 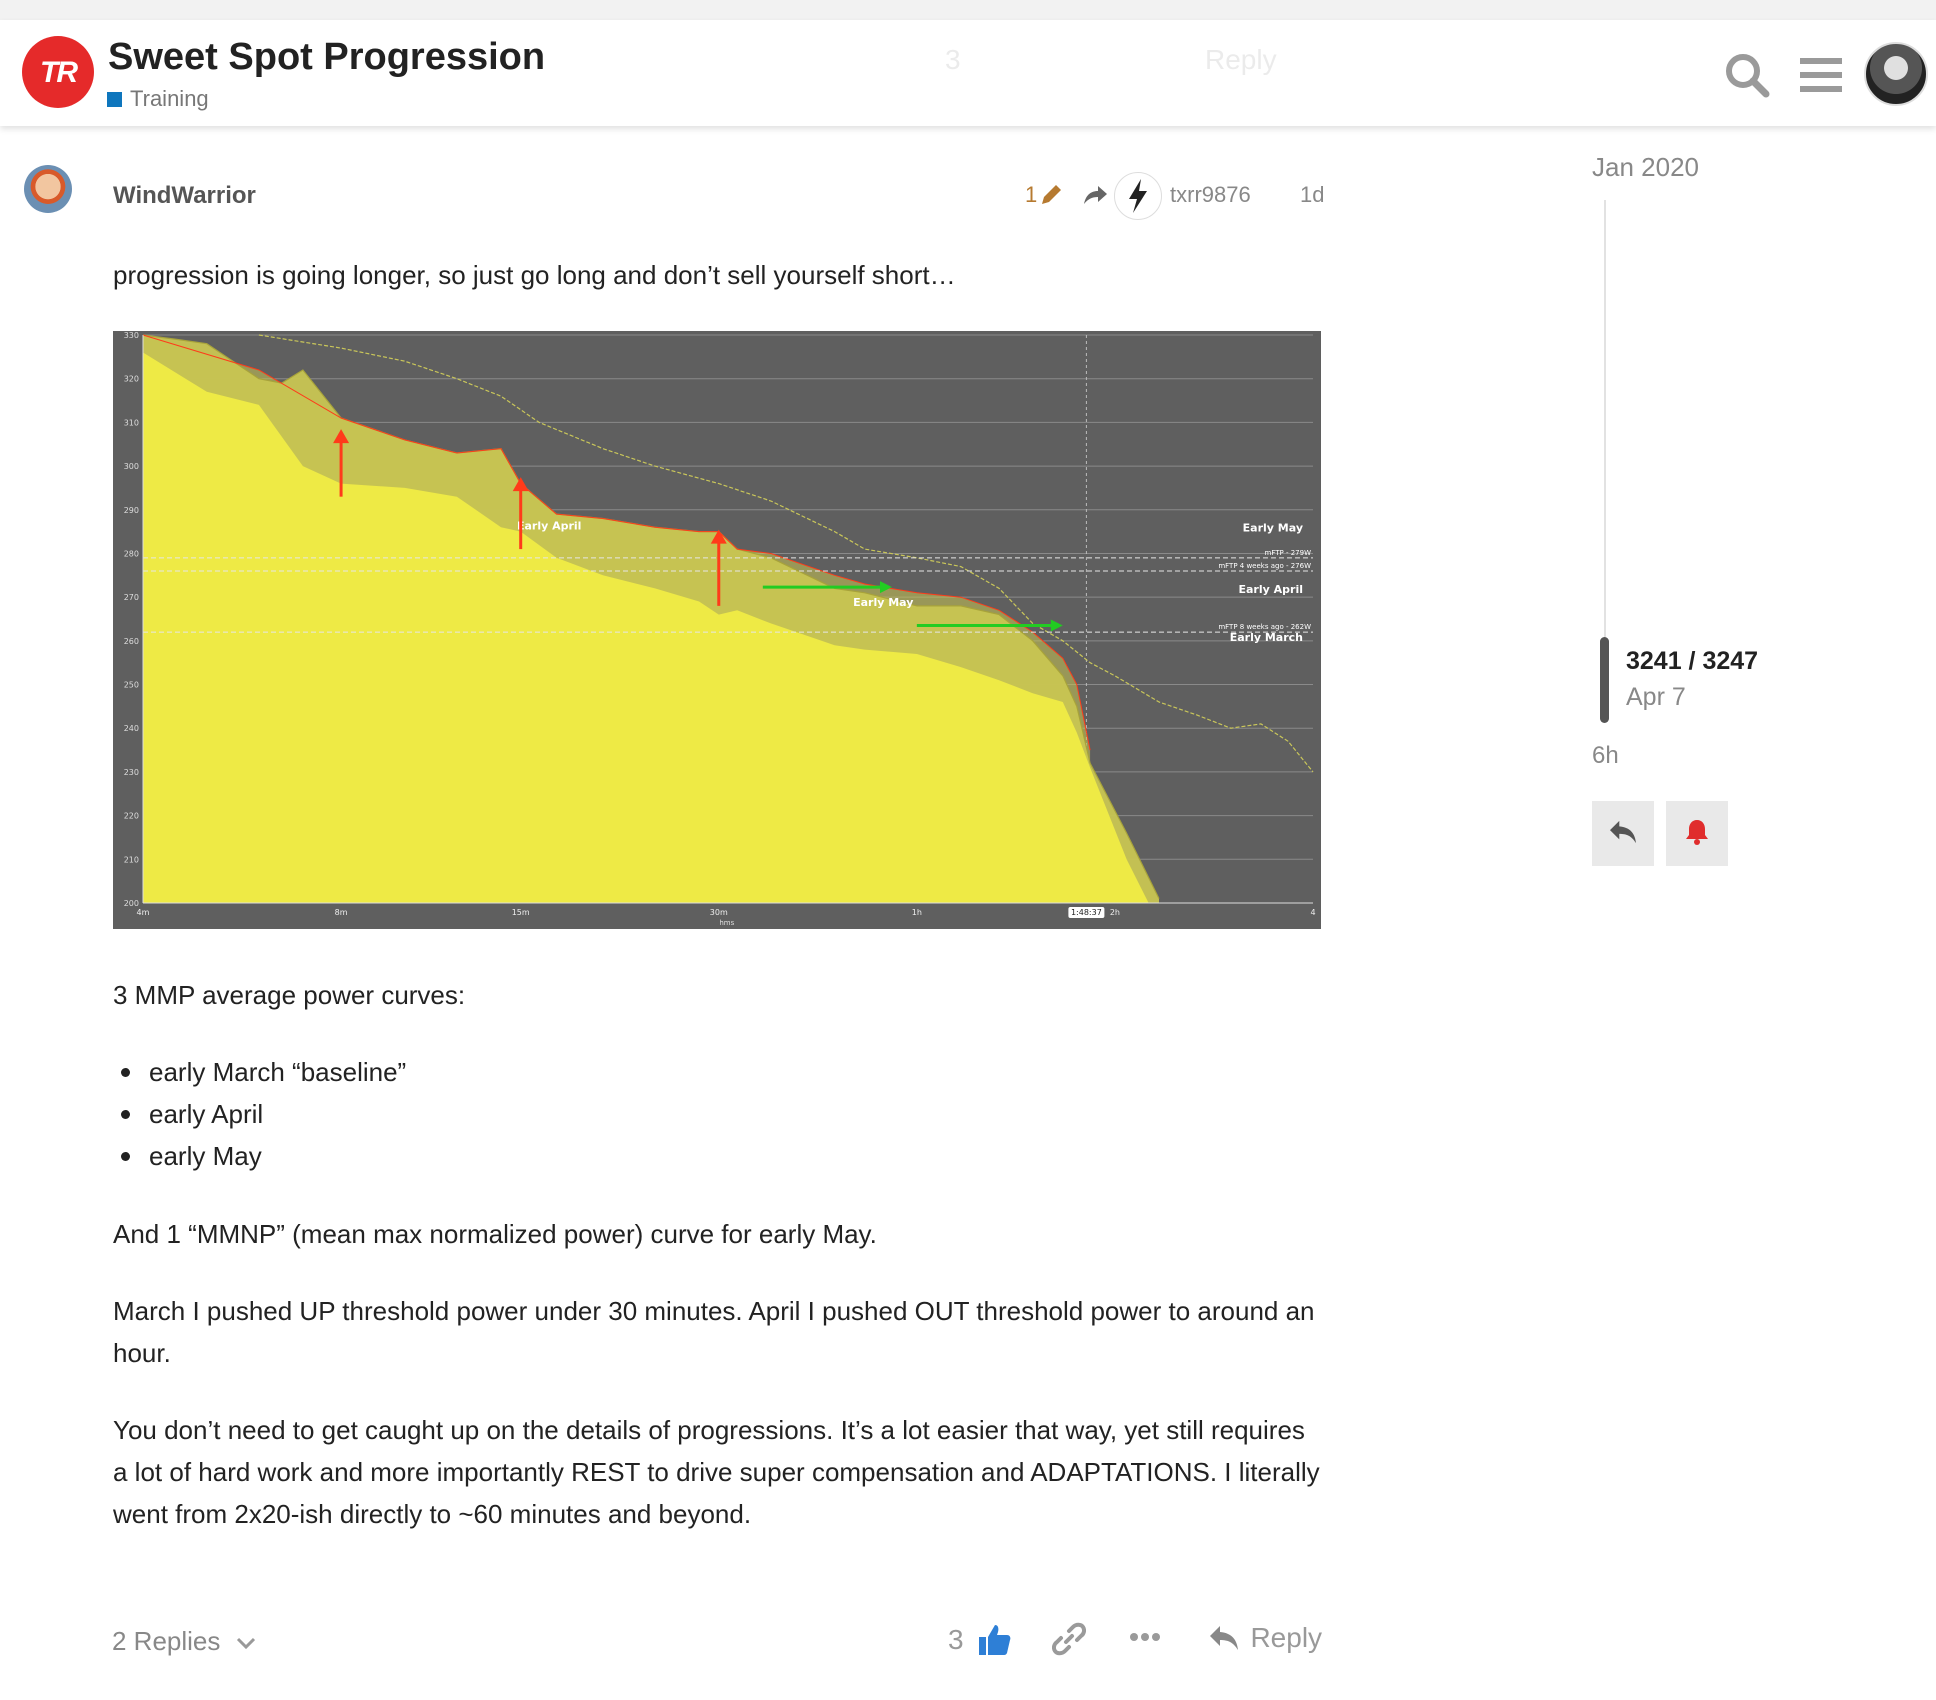 I want to click on thumbs-up-icon, so click(x=994, y=1640).